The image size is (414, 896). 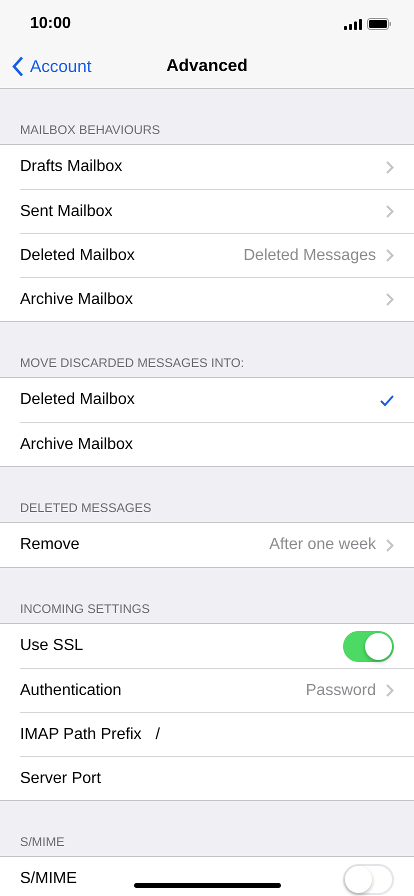 I want to click on settings-row: Sent Mailbox, so click(x=217, y=211).